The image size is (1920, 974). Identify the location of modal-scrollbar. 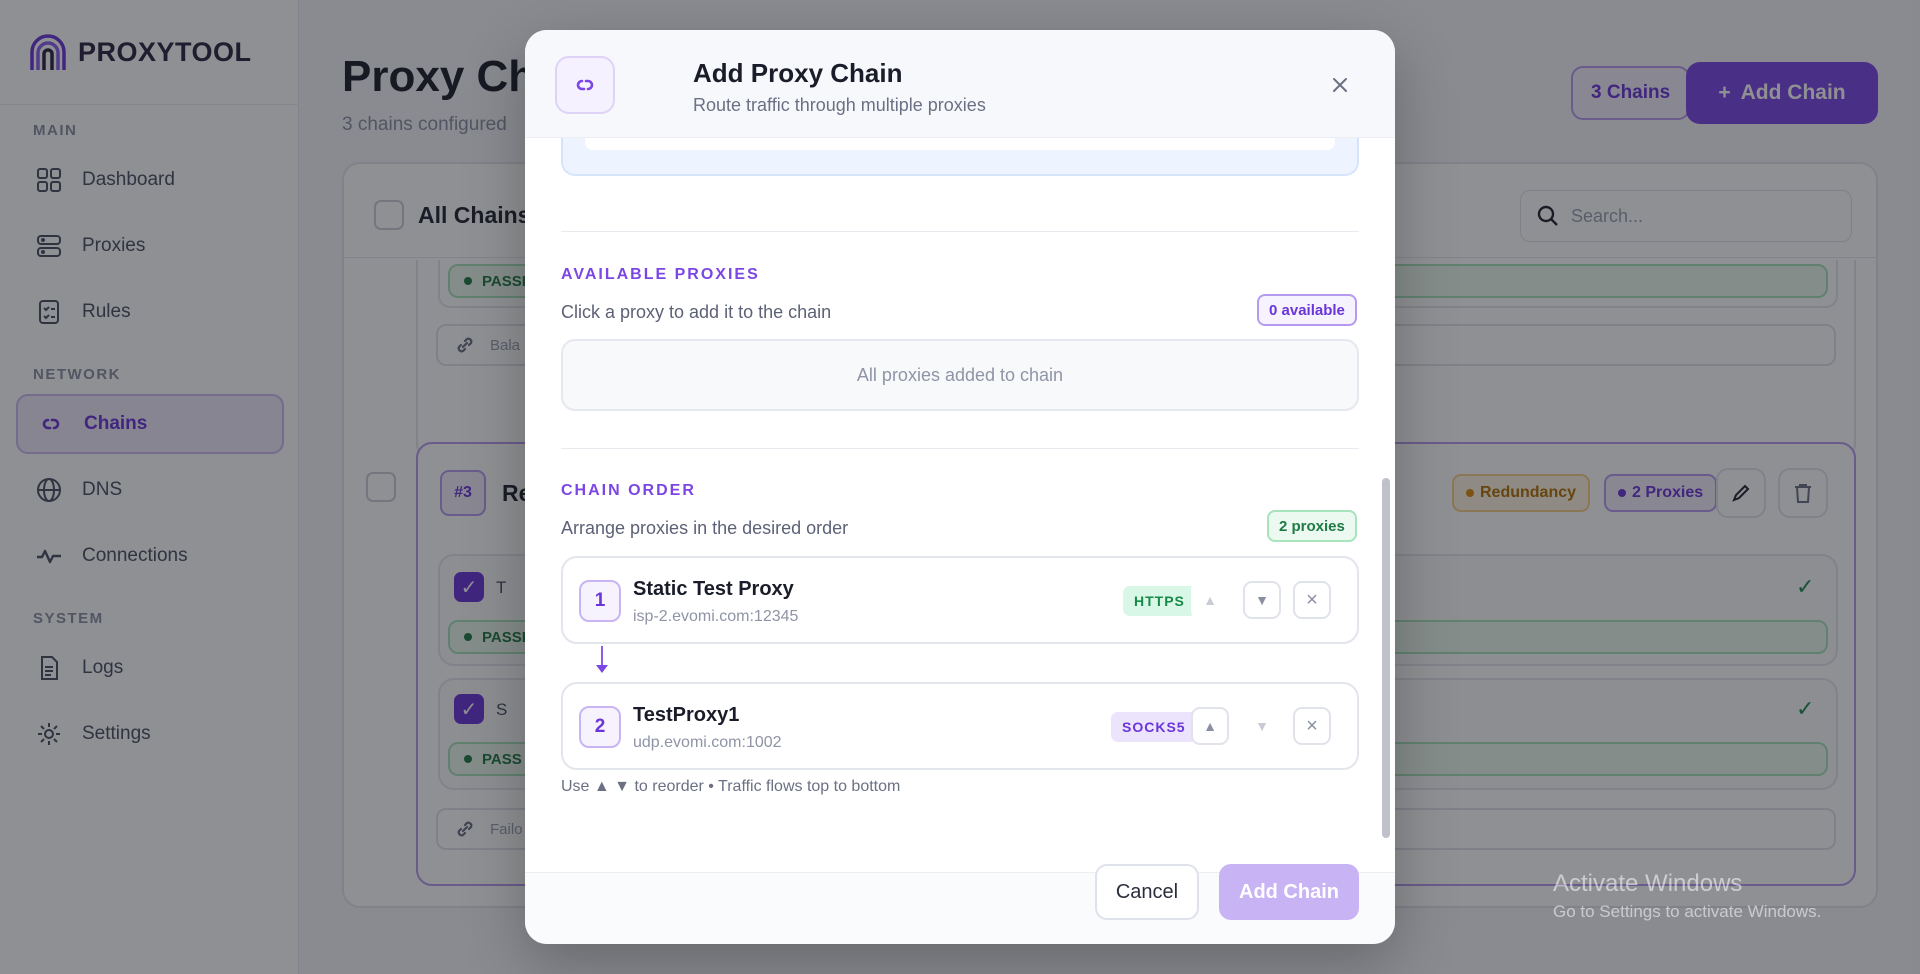
(1386, 658).